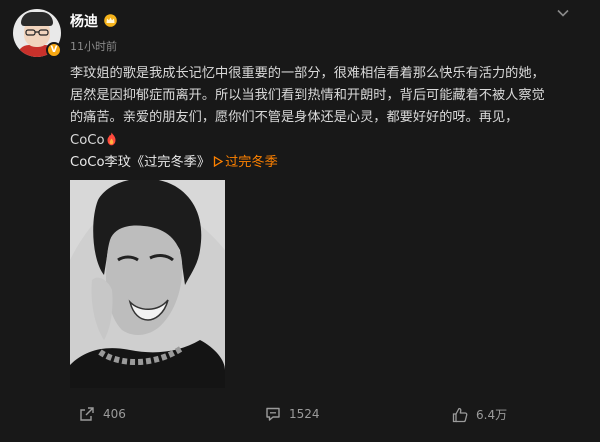 Image resolution: width=600 pixels, height=442 pixels. Describe the element at coordinates (327, 163) in the screenshot. I see `topic-line: CoCo李玟《过完冬季》 过完冬季` at that location.